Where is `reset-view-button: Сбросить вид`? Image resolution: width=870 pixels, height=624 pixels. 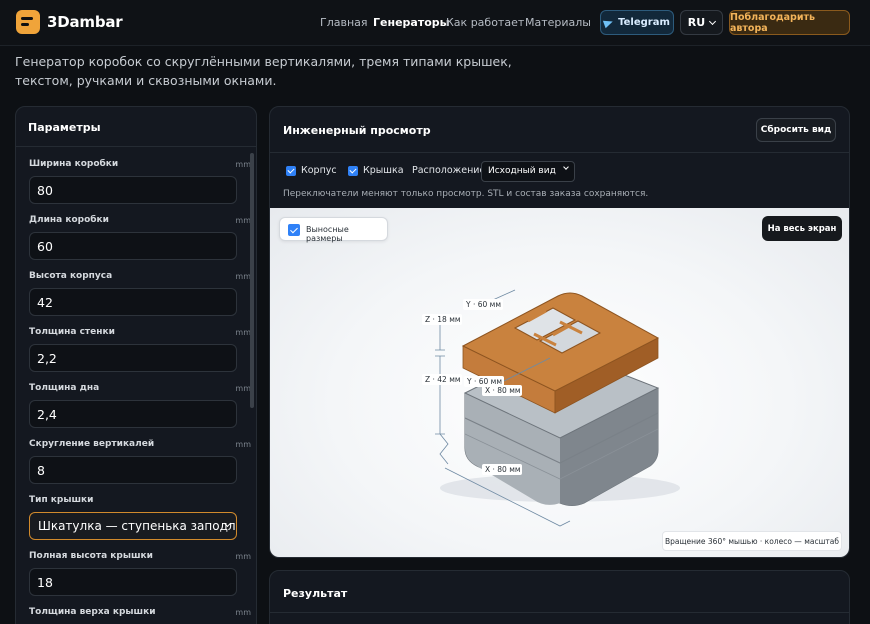
reset-view-button: Сбросить вид is located at coordinates (796, 130).